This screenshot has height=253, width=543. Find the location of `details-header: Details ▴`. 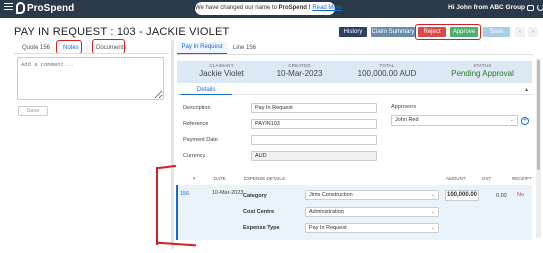

details-header: Details ▴ is located at coordinates (355, 90).